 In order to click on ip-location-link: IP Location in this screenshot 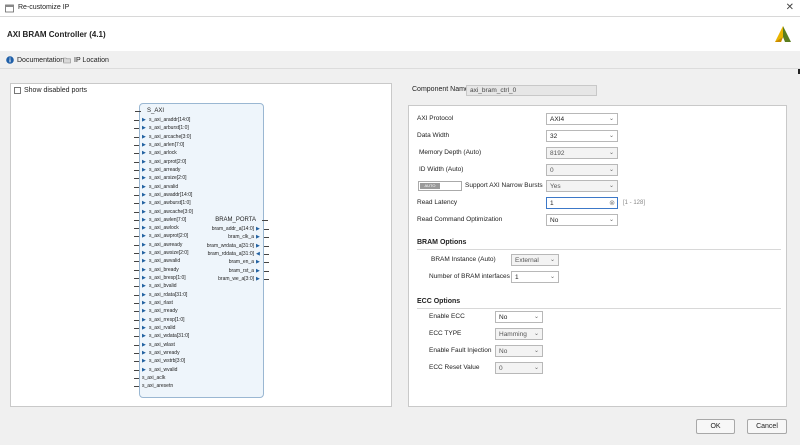, I will do `click(86, 60)`.